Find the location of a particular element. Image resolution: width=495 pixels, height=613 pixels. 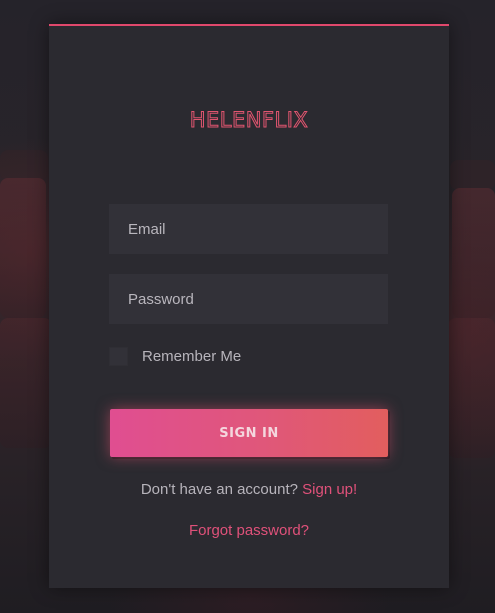

forgot-password-link: Forgot password? is located at coordinates (249, 530).